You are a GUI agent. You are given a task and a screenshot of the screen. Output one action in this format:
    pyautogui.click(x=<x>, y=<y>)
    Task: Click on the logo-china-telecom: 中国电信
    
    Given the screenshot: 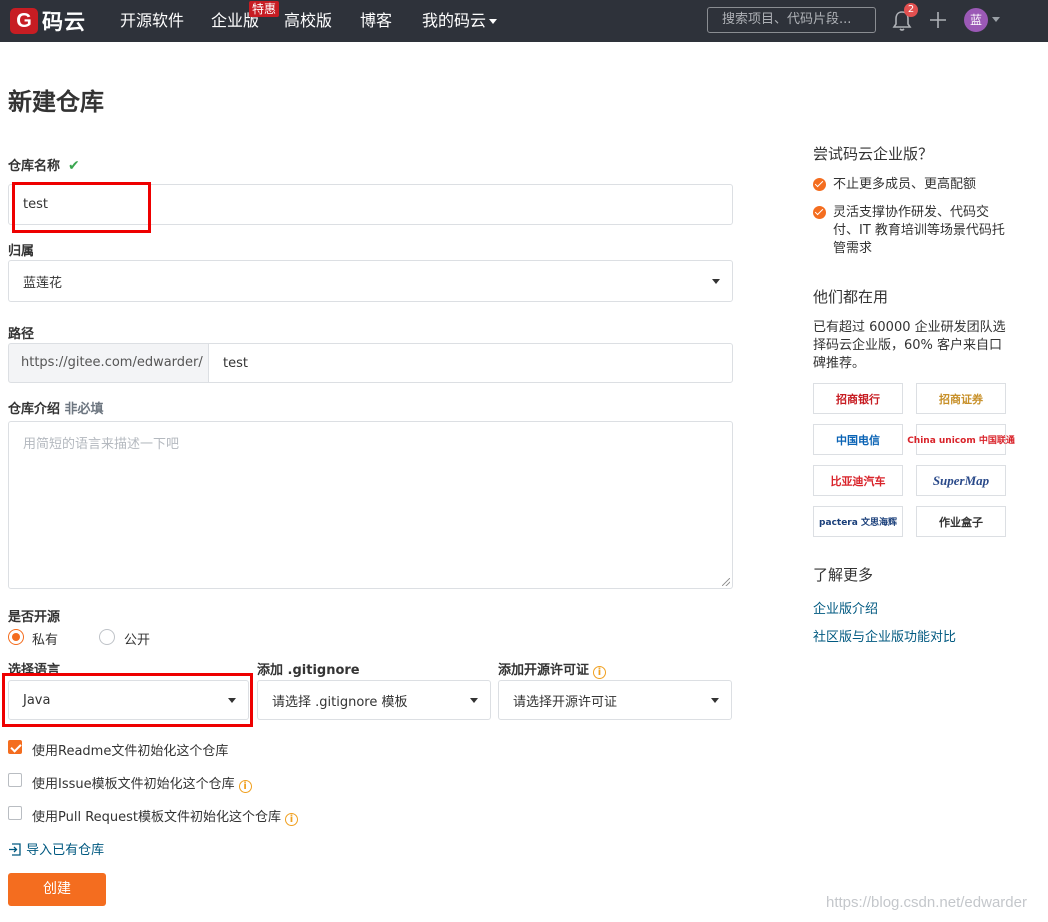 What is the action you would take?
    pyautogui.click(x=858, y=439)
    